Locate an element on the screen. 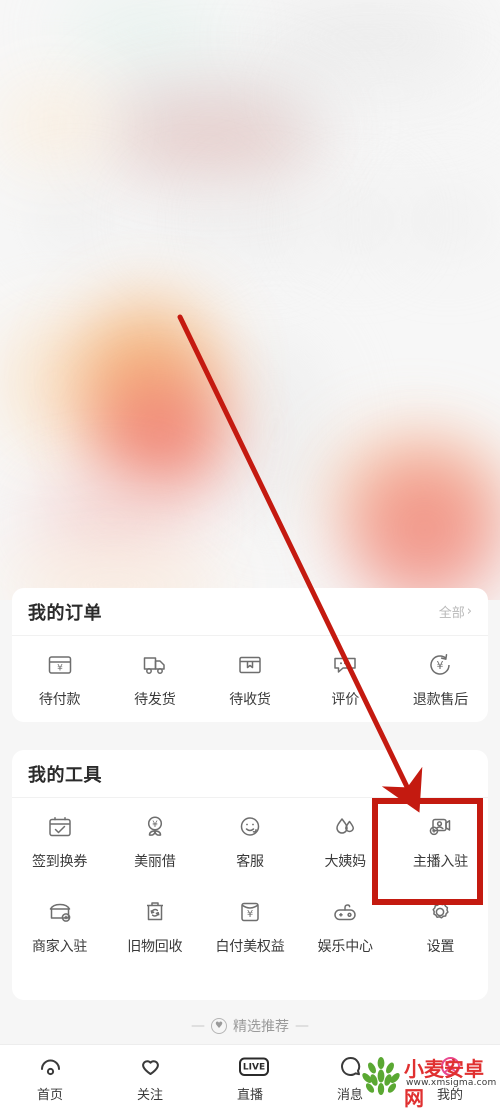  tab-label: 关注 is located at coordinates (149, 1095).